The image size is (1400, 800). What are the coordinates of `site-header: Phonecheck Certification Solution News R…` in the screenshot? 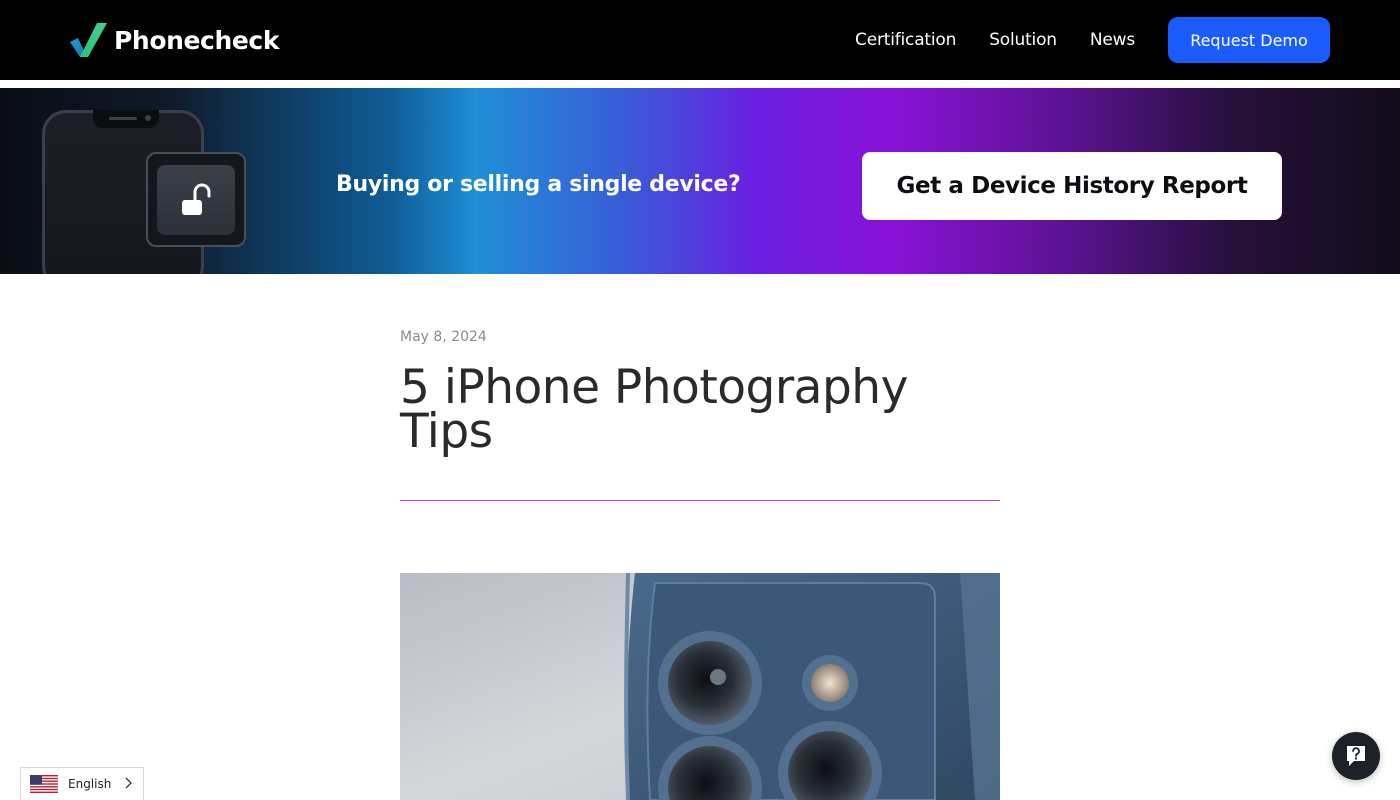 It's located at (700, 40).